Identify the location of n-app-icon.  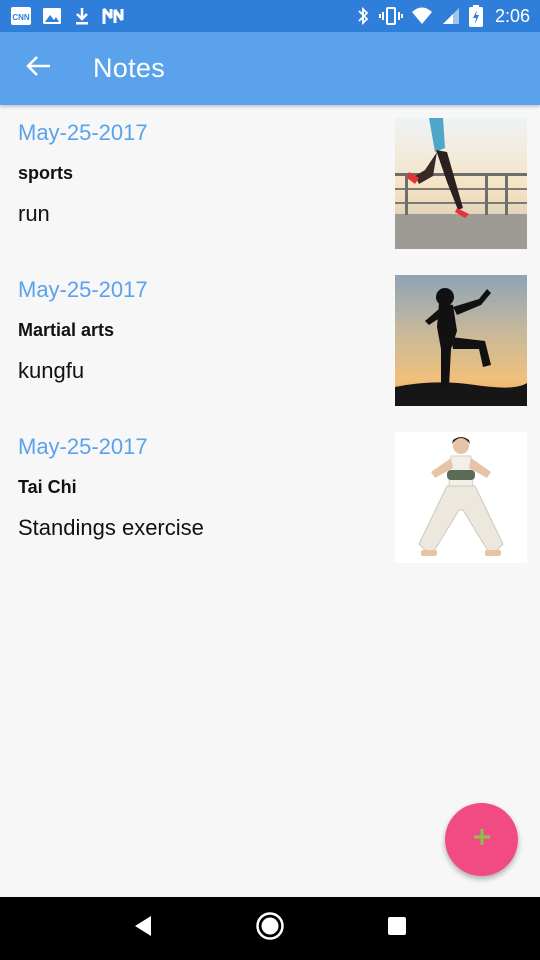
(113, 16).